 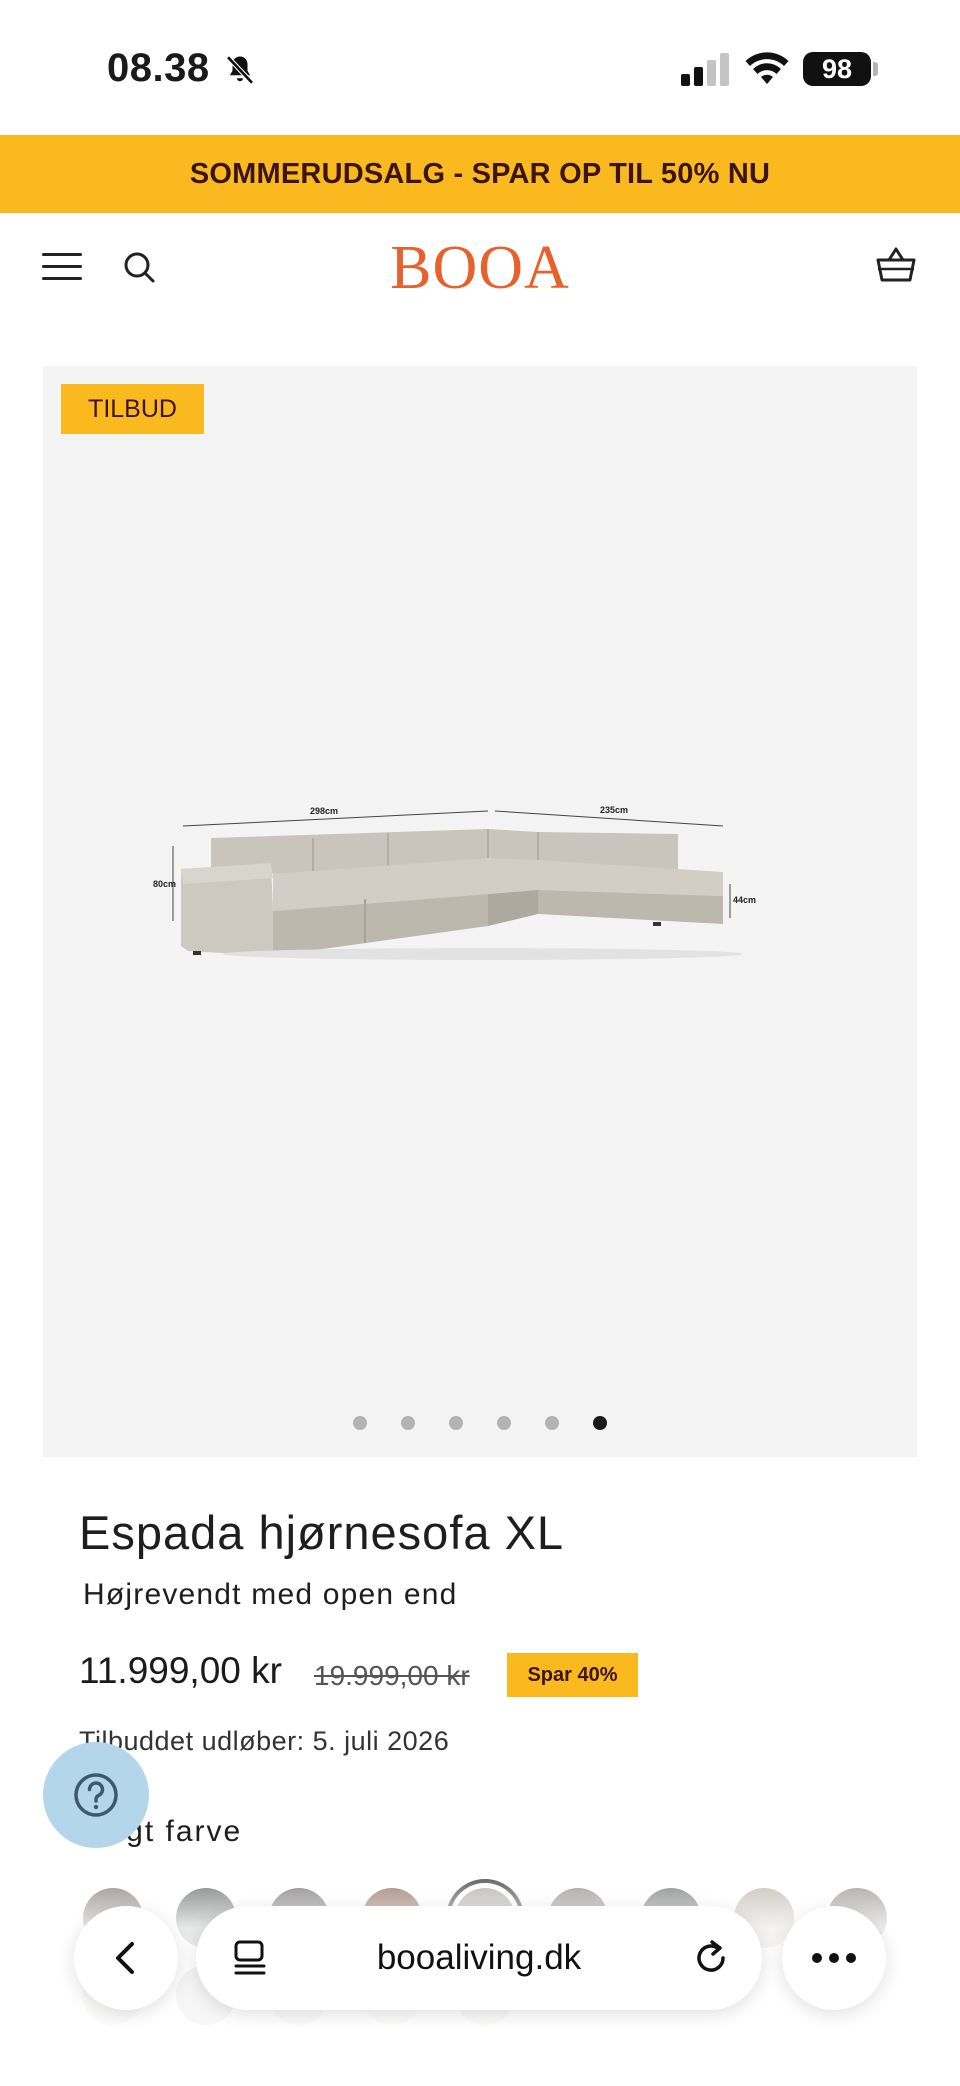 I want to click on bell-muted-icon, so click(x=240, y=70).